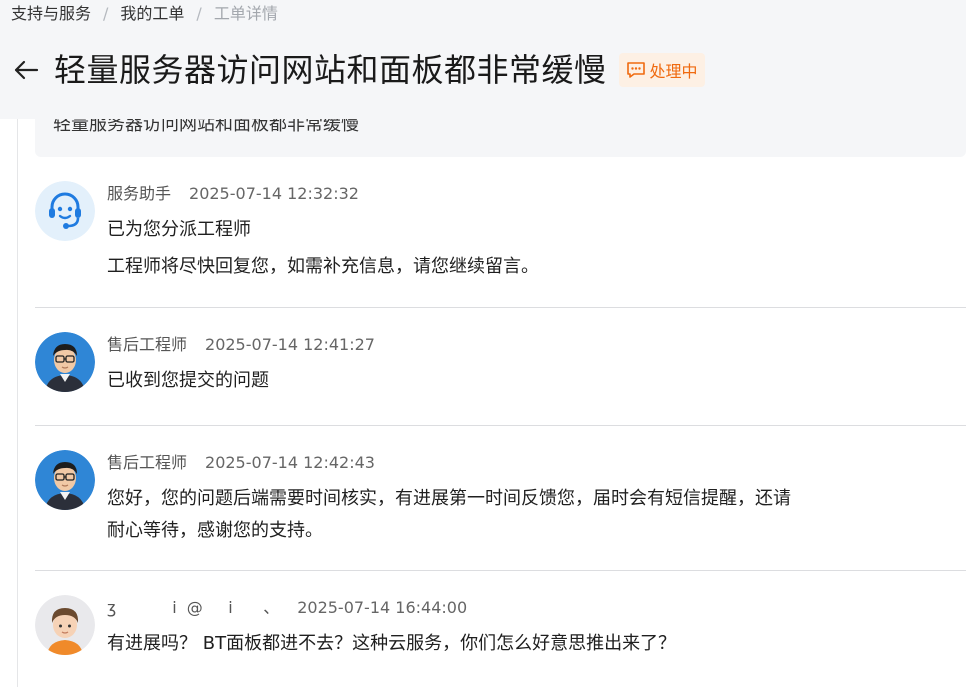  Describe the element at coordinates (392, 643) in the screenshot. I see `message-line: 有进展吗？ BT面板都进不去？这种云服务，你们怎么好意思推出来了？` at that location.